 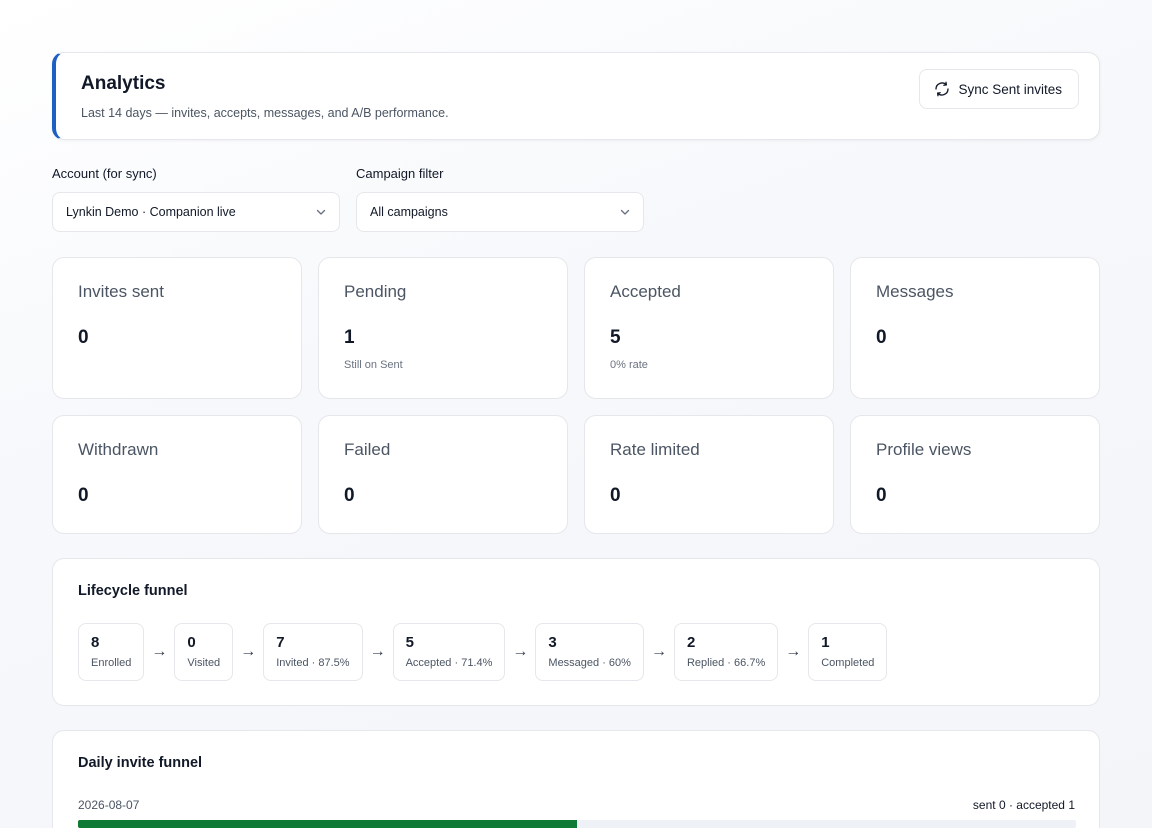 What do you see at coordinates (726, 663) in the screenshot?
I see `funnel-step-label: Replied · 66.7%` at bounding box center [726, 663].